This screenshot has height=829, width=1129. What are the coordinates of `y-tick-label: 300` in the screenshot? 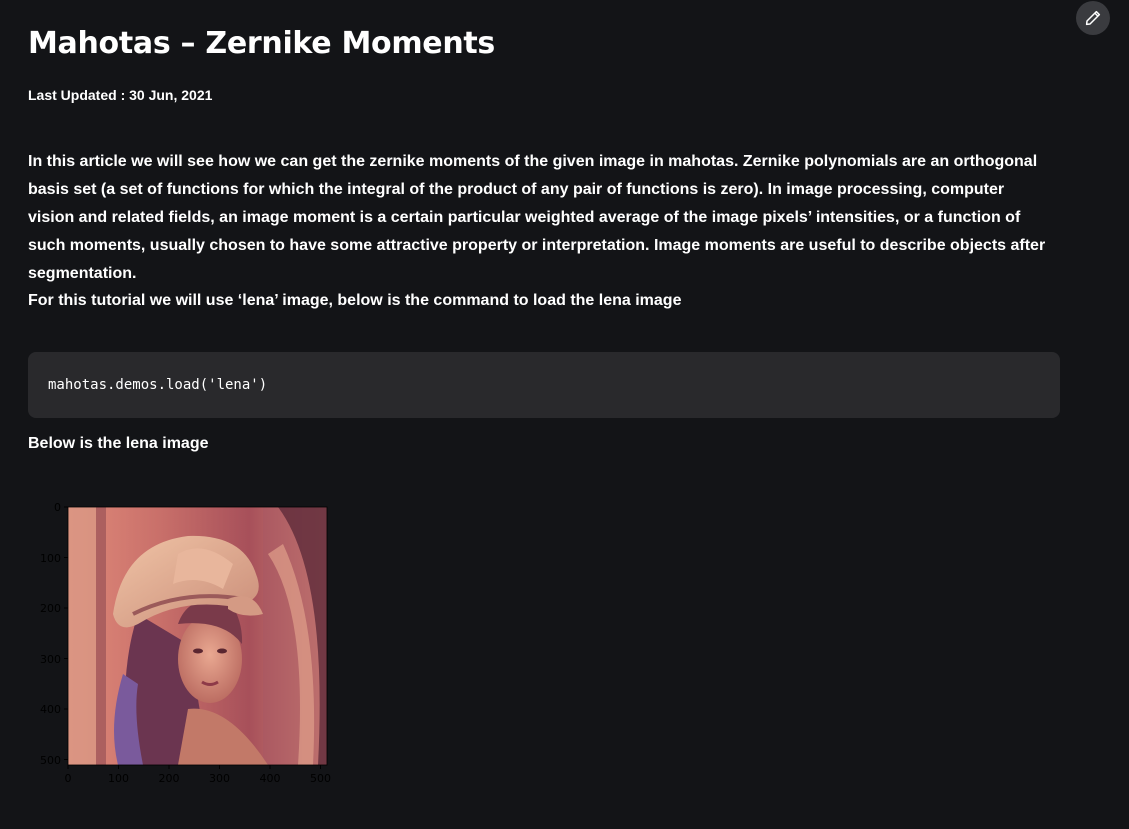 It's located at (50, 659).